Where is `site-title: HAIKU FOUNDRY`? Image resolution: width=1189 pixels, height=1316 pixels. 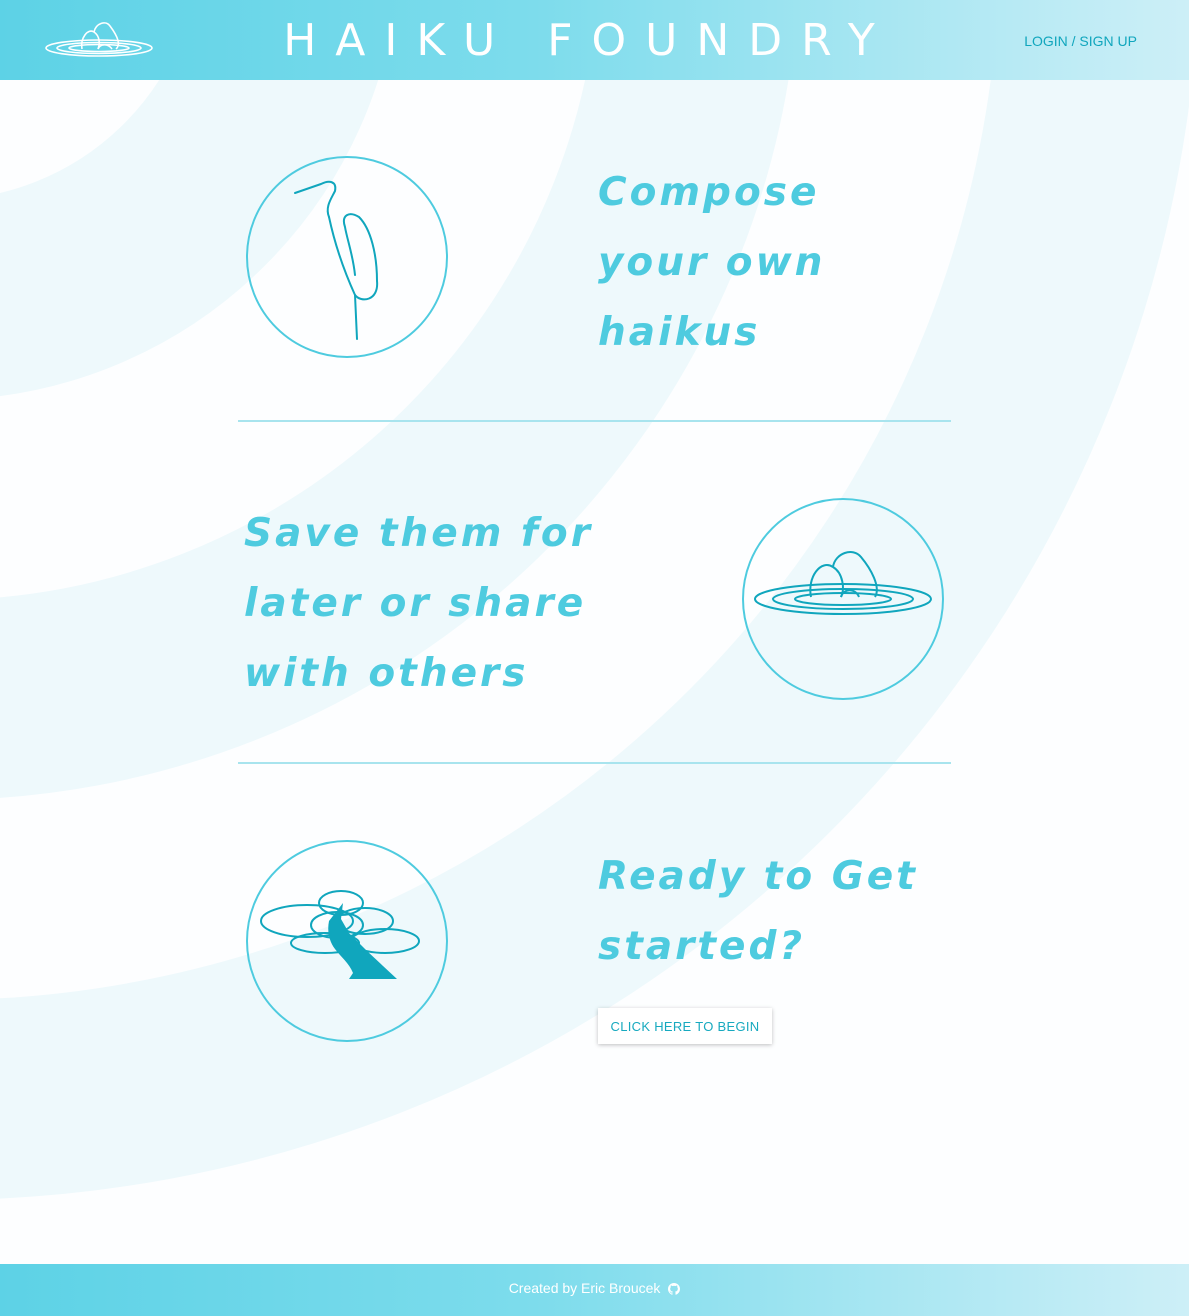
site-title: HAIKU FOUNDRY is located at coordinates (588, 40).